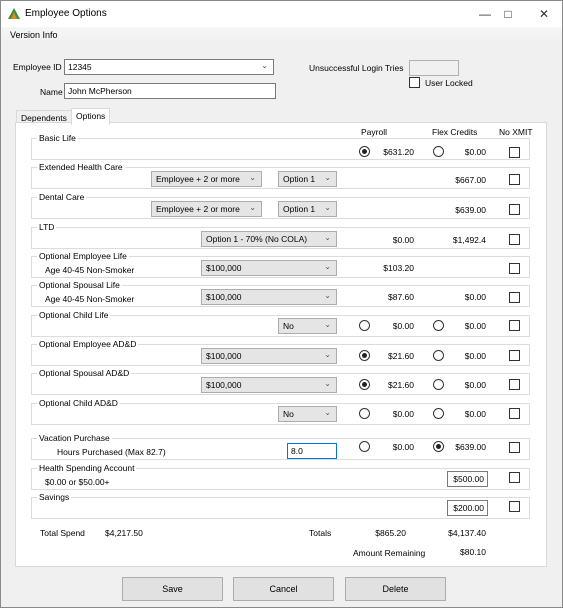  Describe the element at coordinates (398, 268) in the screenshot. I see `payroll-amount: $103.20` at that location.